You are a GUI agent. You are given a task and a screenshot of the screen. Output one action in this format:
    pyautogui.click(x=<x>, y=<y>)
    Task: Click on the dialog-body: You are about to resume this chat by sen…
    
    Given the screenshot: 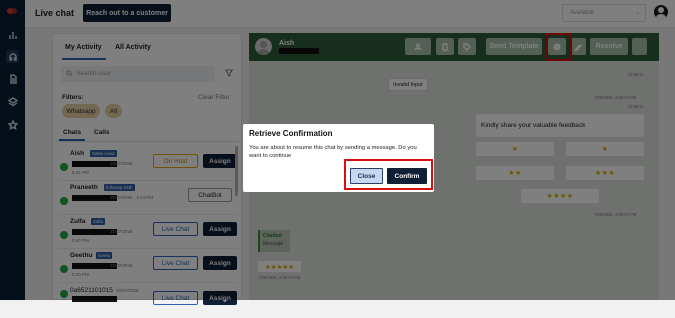 What is the action you would take?
    pyautogui.click(x=333, y=152)
    